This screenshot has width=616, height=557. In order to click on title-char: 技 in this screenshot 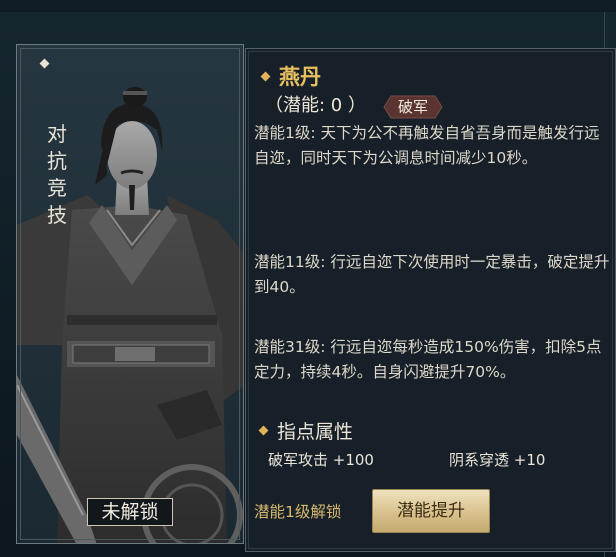, I will do `click(57, 215)`.